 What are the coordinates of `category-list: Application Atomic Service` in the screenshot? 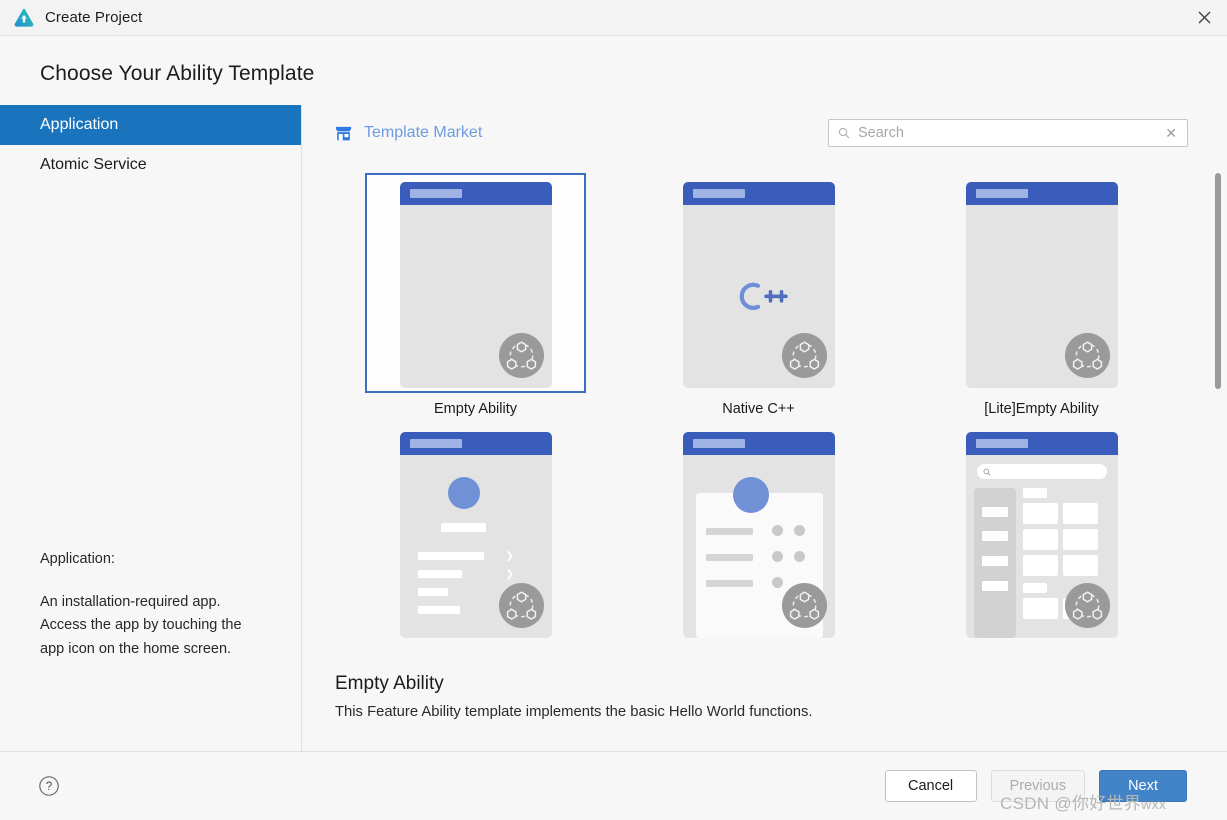 It's located at (150, 145).